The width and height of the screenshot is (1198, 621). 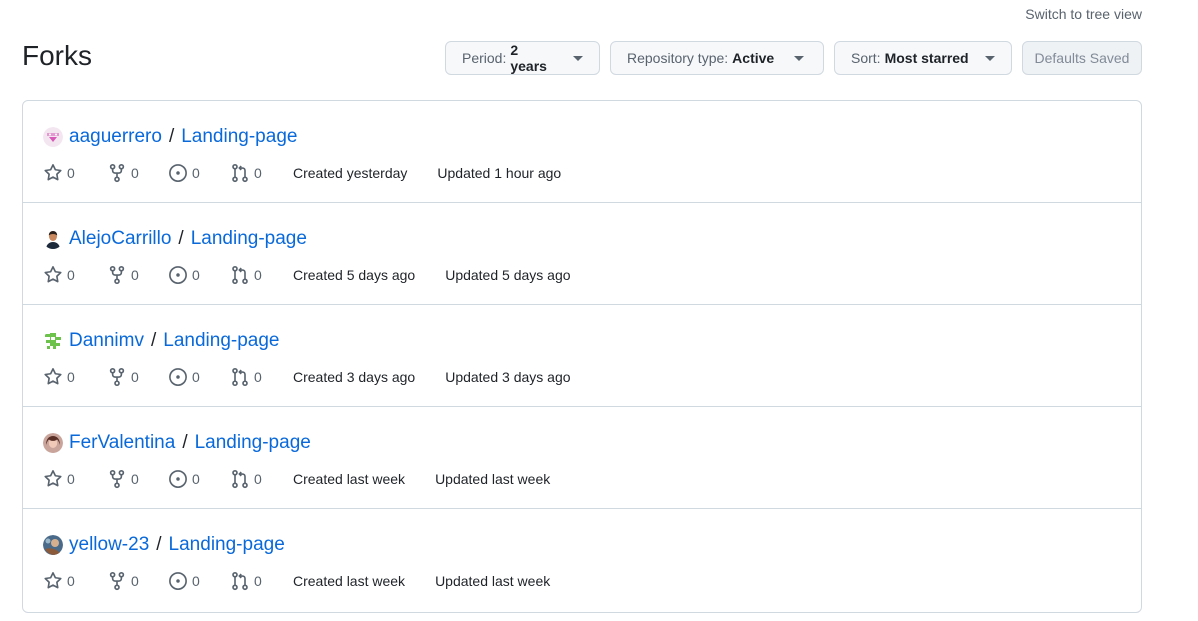 I want to click on fork-name-line: yellow-23 / Landing-page, so click(x=164, y=545).